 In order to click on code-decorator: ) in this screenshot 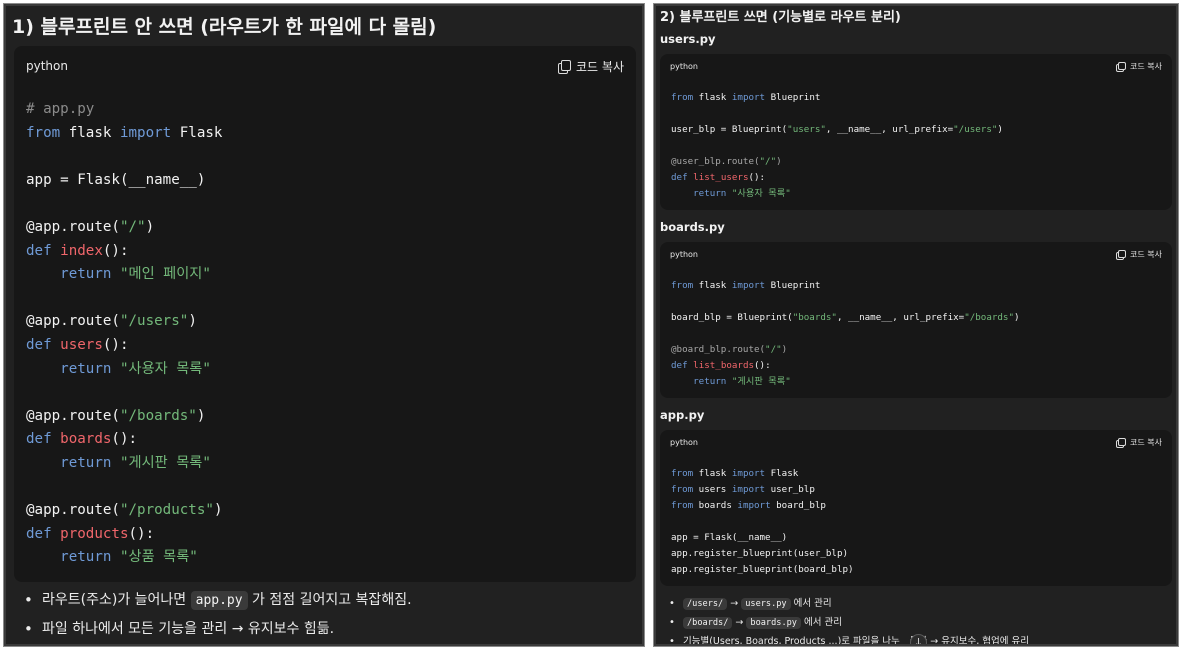, I will do `click(784, 349)`.